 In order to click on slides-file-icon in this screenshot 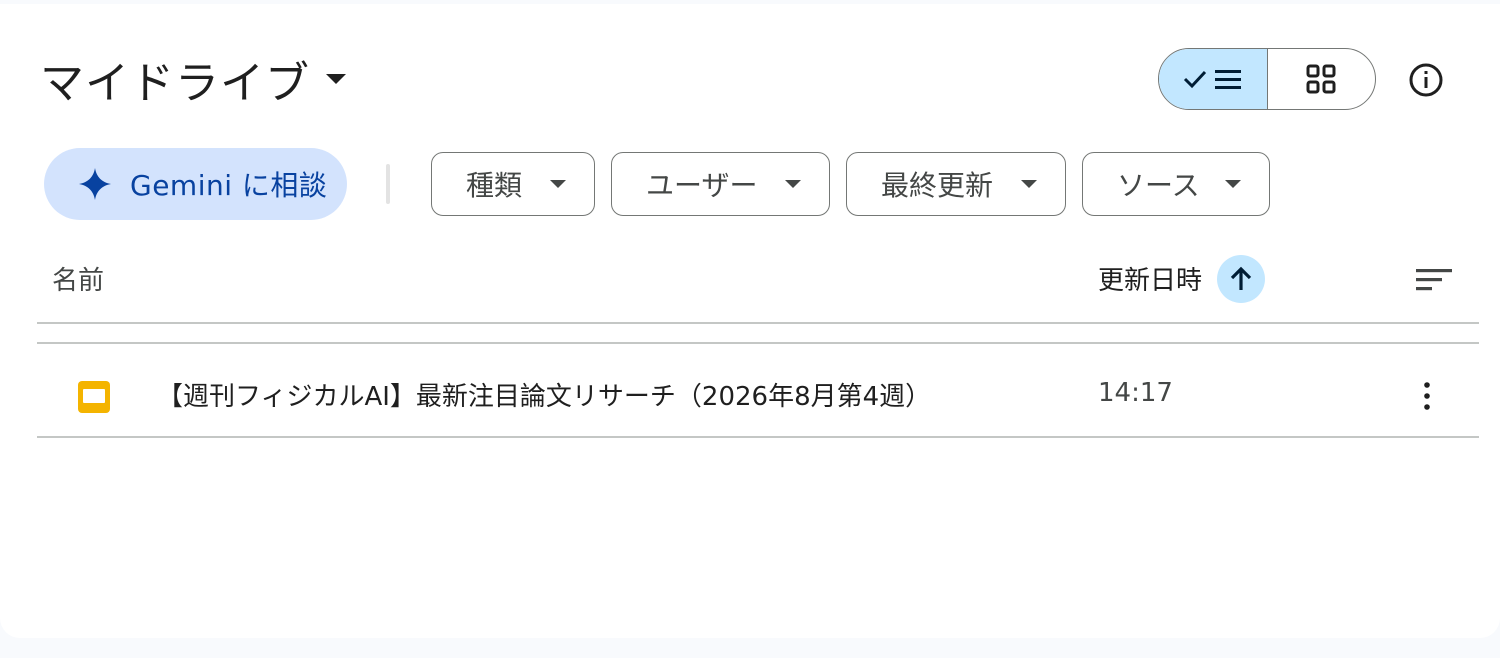, I will do `click(94, 397)`.